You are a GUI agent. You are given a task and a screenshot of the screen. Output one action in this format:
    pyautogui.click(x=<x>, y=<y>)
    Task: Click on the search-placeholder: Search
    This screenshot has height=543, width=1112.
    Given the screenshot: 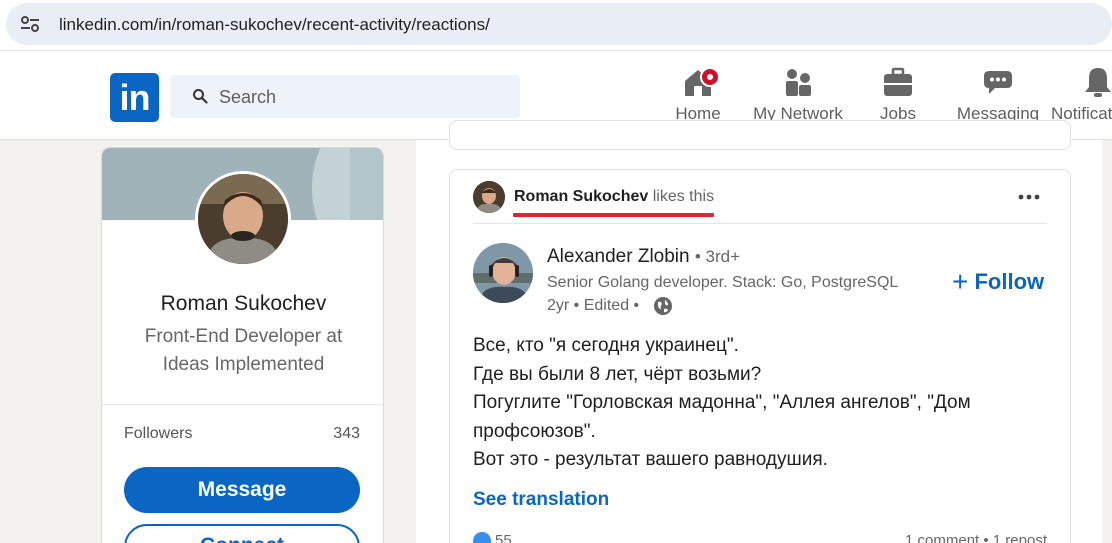 What is the action you would take?
    pyautogui.click(x=248, y=97)
    